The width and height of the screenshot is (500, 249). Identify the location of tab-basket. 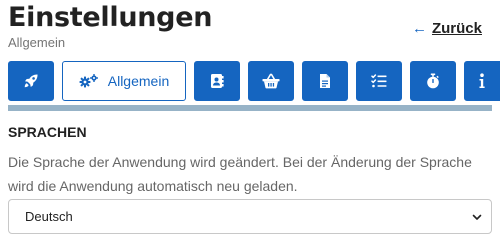
(271, 81).